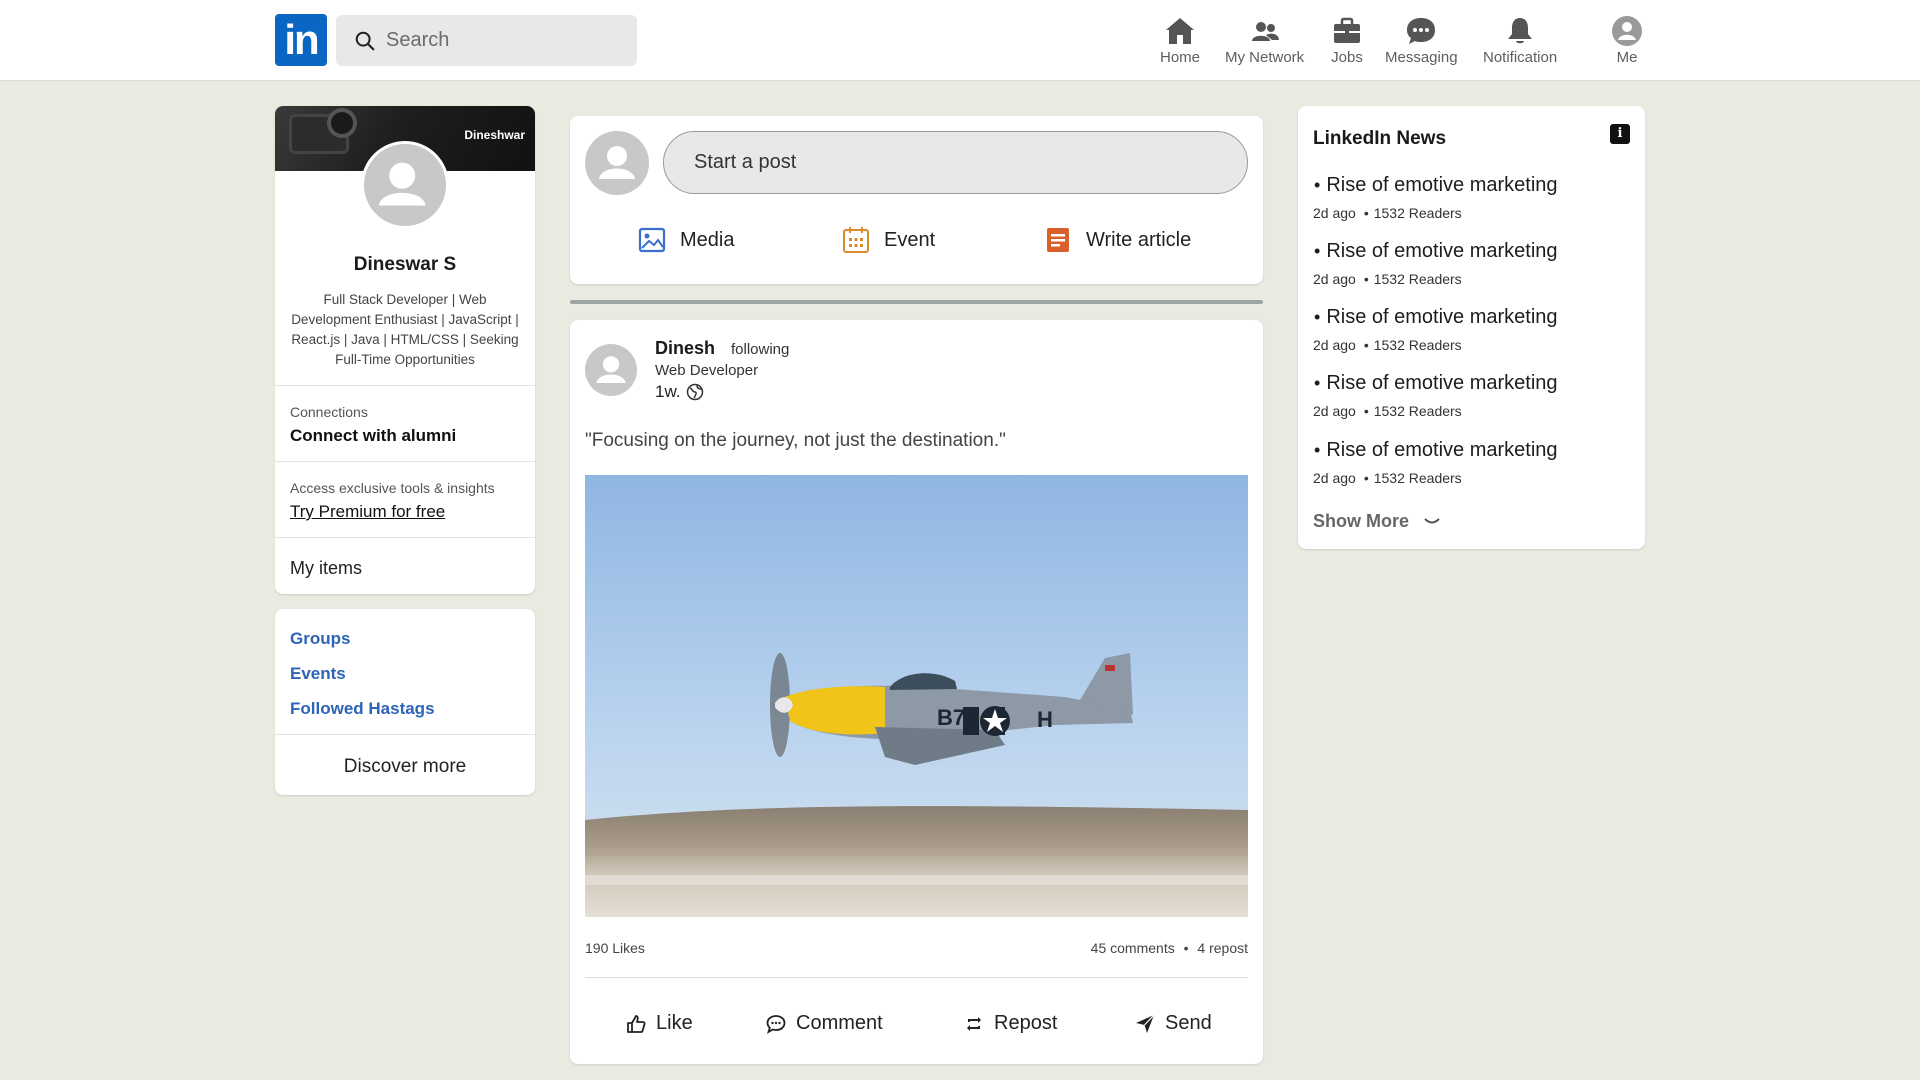  Describe the element at coordinates (856, 240) in the screenshot. I see `calendar-icon` at that location.